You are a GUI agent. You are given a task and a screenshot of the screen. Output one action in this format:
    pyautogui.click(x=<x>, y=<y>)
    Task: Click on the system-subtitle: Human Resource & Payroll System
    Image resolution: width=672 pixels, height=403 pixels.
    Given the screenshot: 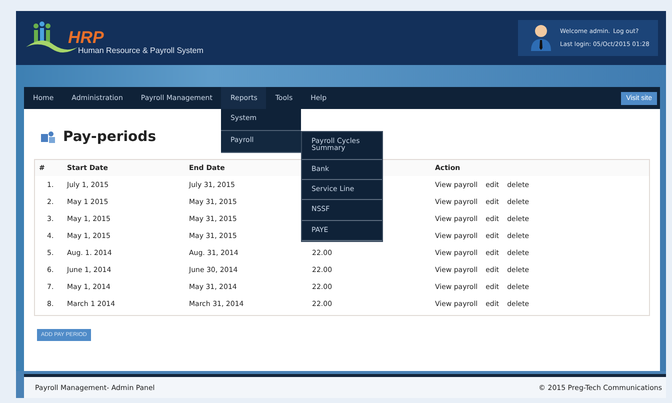 What is the action you would take?
    pyautogui.click(x=141, y=50)
    